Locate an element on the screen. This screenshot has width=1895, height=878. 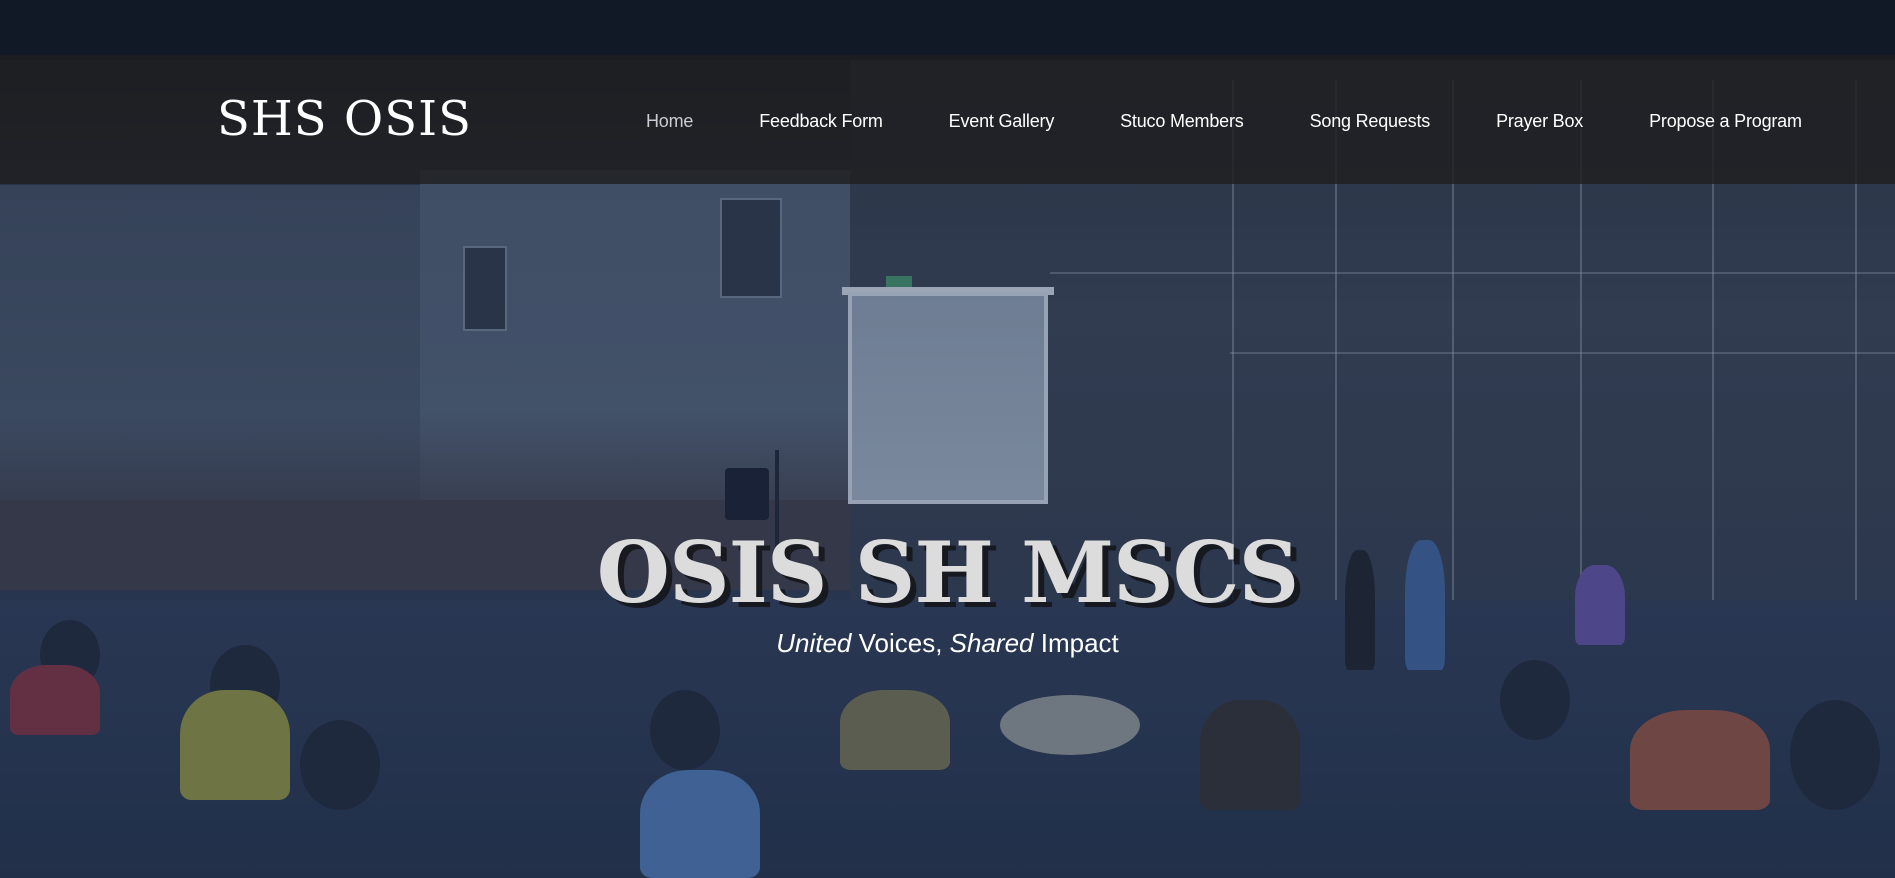
nav-item-event-gallery: Event Gallery is located at coordinates (1002, 121).